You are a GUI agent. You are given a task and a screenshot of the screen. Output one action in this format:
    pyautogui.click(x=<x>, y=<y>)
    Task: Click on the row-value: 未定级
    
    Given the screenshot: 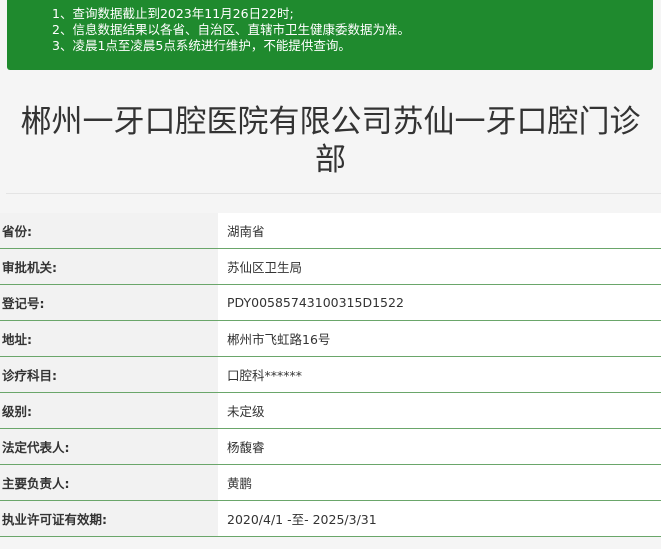 What is the action you would take?
    pyautogui.click(x=439, y=410)
    